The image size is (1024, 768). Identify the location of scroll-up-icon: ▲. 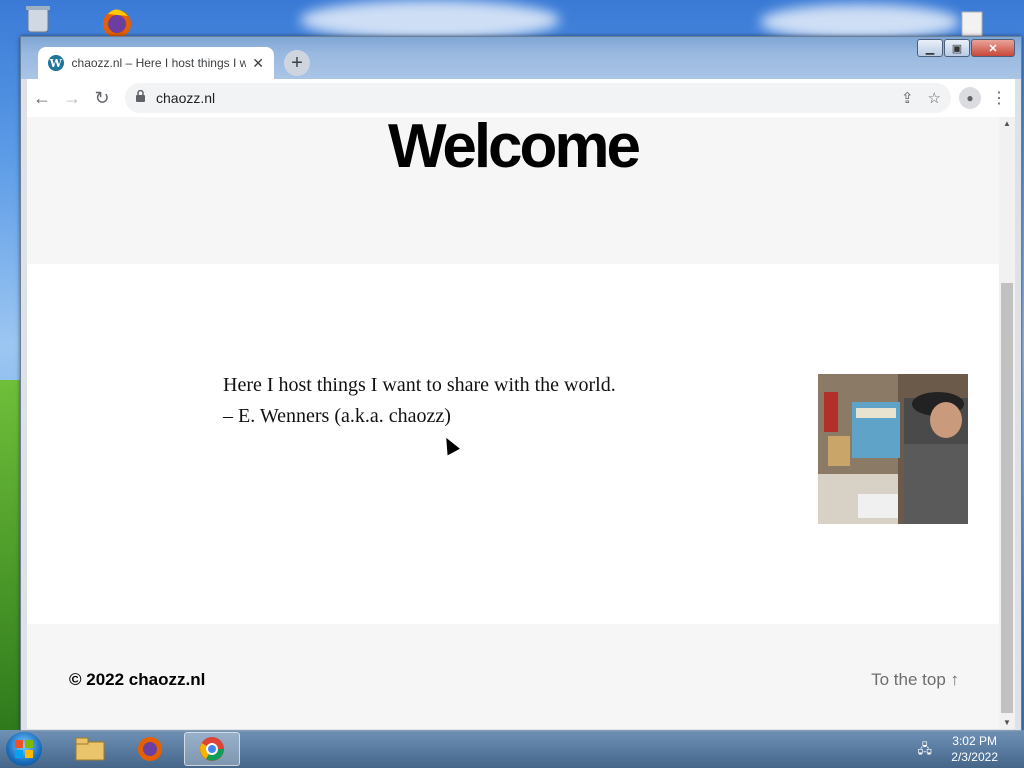
(1007, 123).